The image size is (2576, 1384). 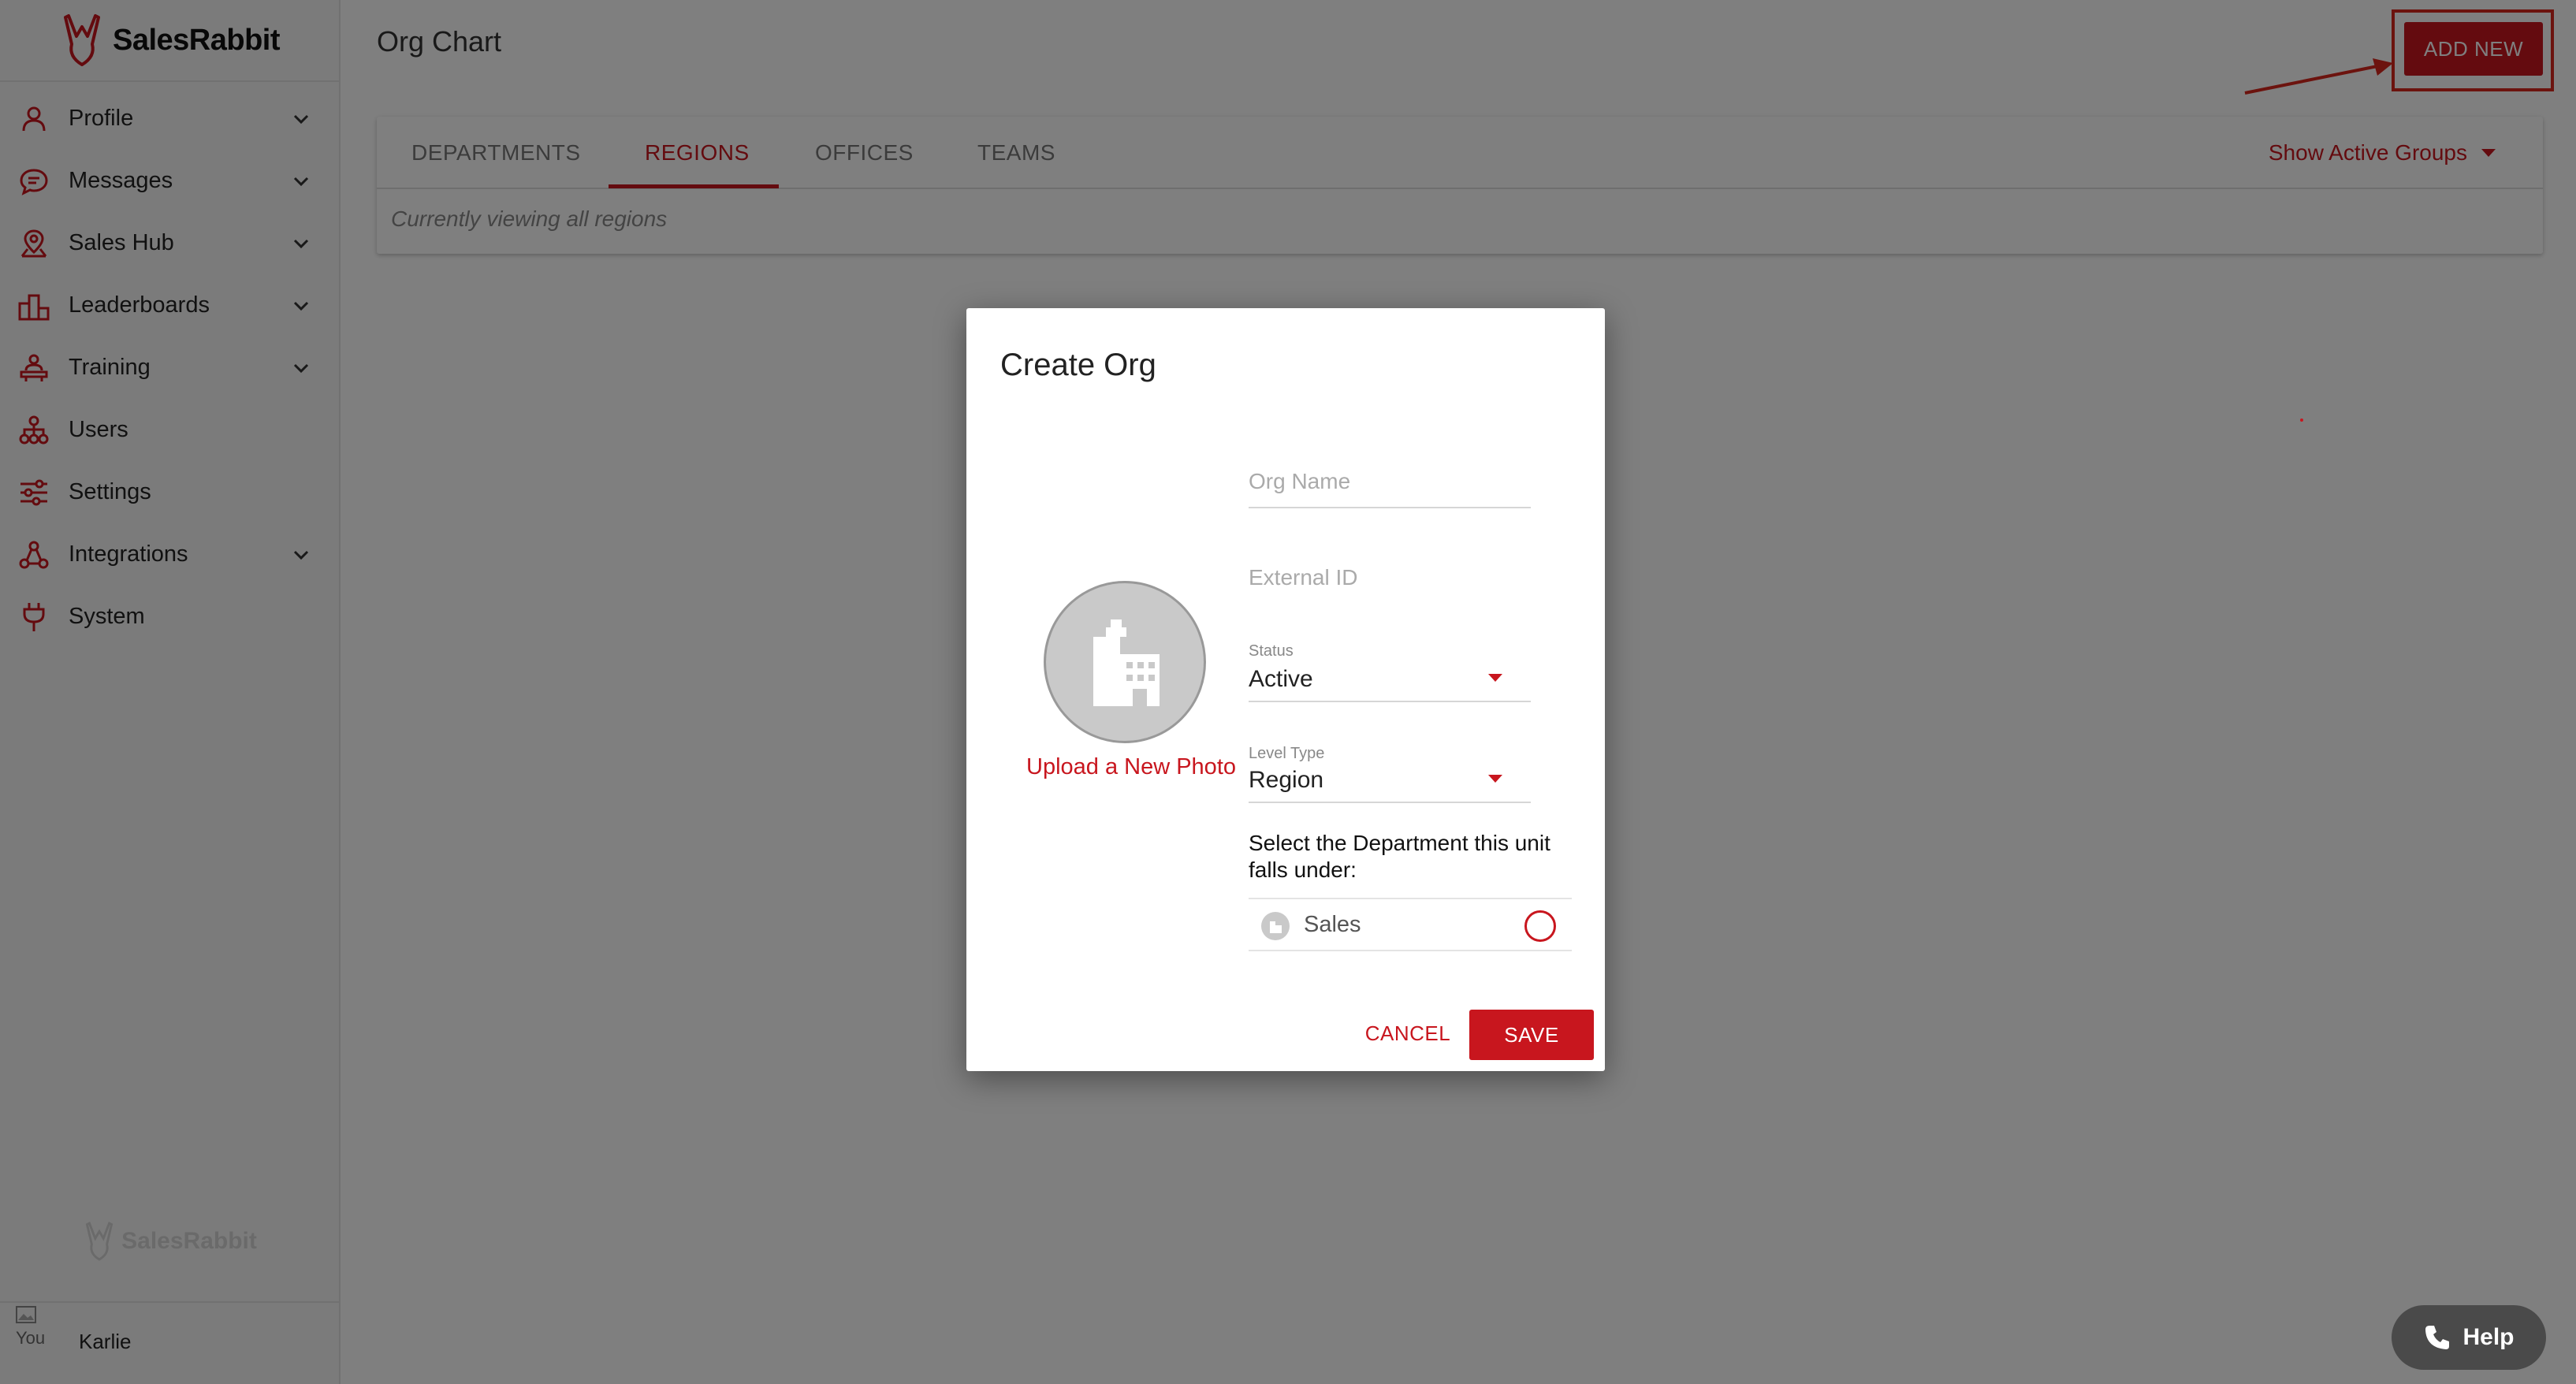 I want to click on org-photo-placeholder, so click(x=1125, y=662).